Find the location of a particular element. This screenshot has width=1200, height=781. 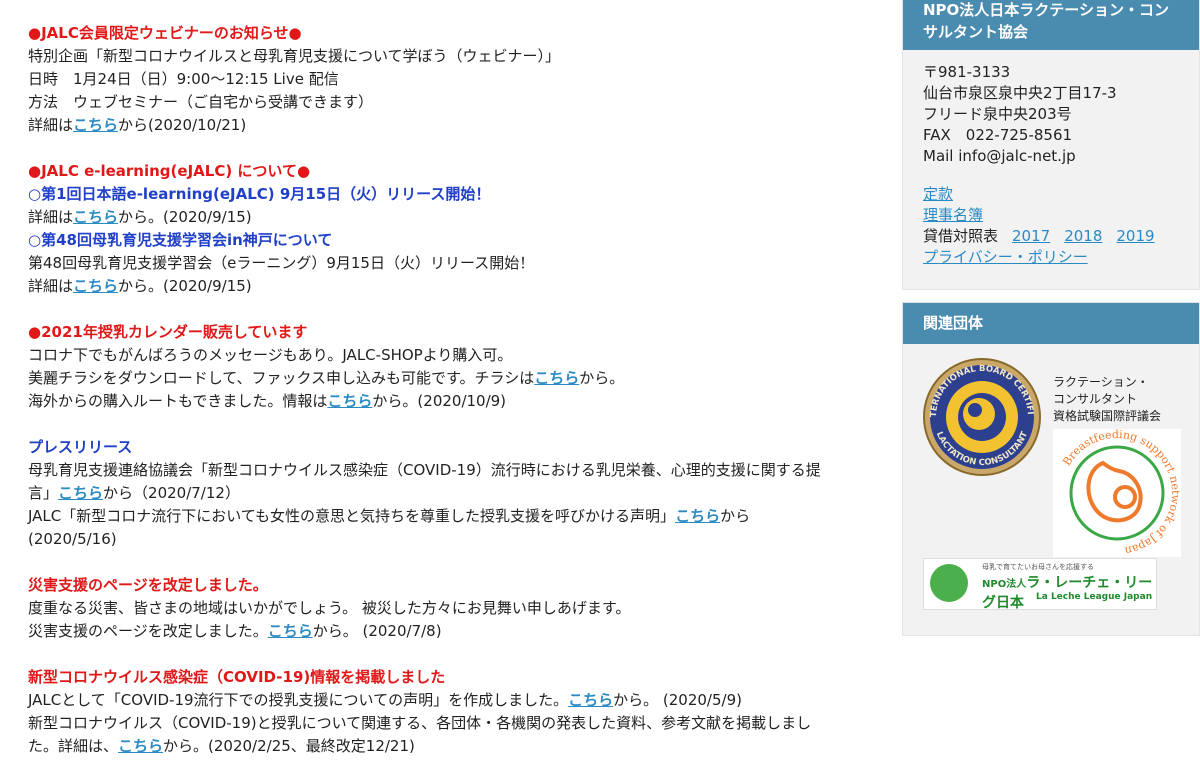

webinar-detail-link: こちら is located at coordinates (95, 125).